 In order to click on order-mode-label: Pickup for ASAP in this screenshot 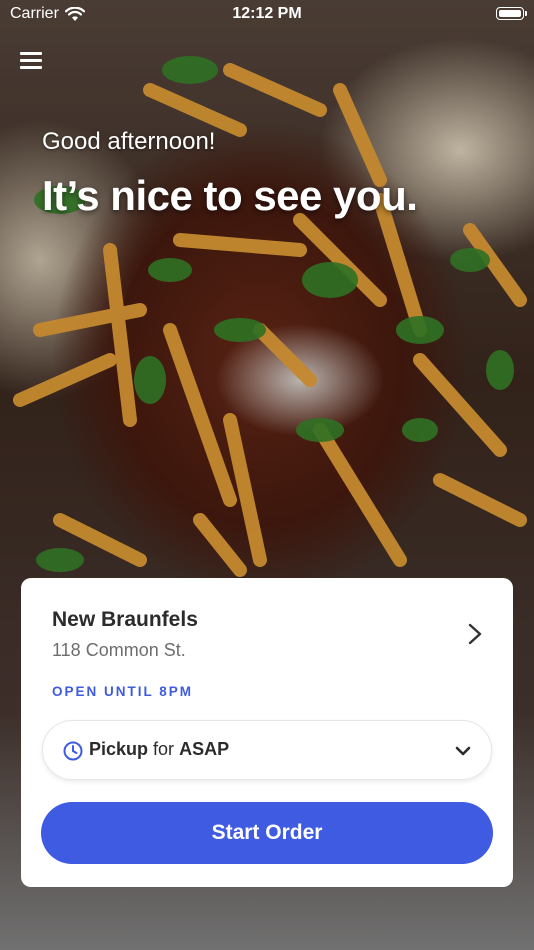, I will do `click(159, 749)`.